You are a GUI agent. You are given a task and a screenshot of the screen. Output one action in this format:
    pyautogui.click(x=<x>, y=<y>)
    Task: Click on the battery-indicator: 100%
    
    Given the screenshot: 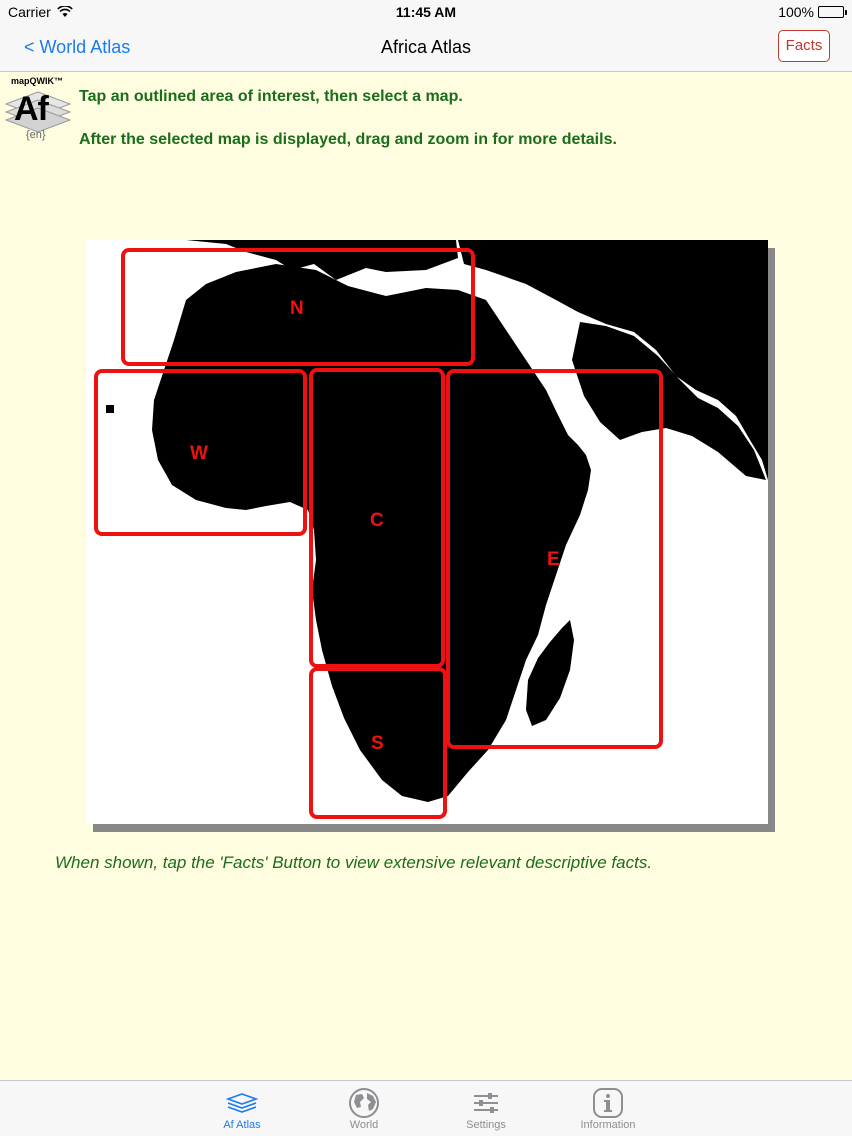 What is the action you would take?
    pyautogui.click(x=812, y=12)
    